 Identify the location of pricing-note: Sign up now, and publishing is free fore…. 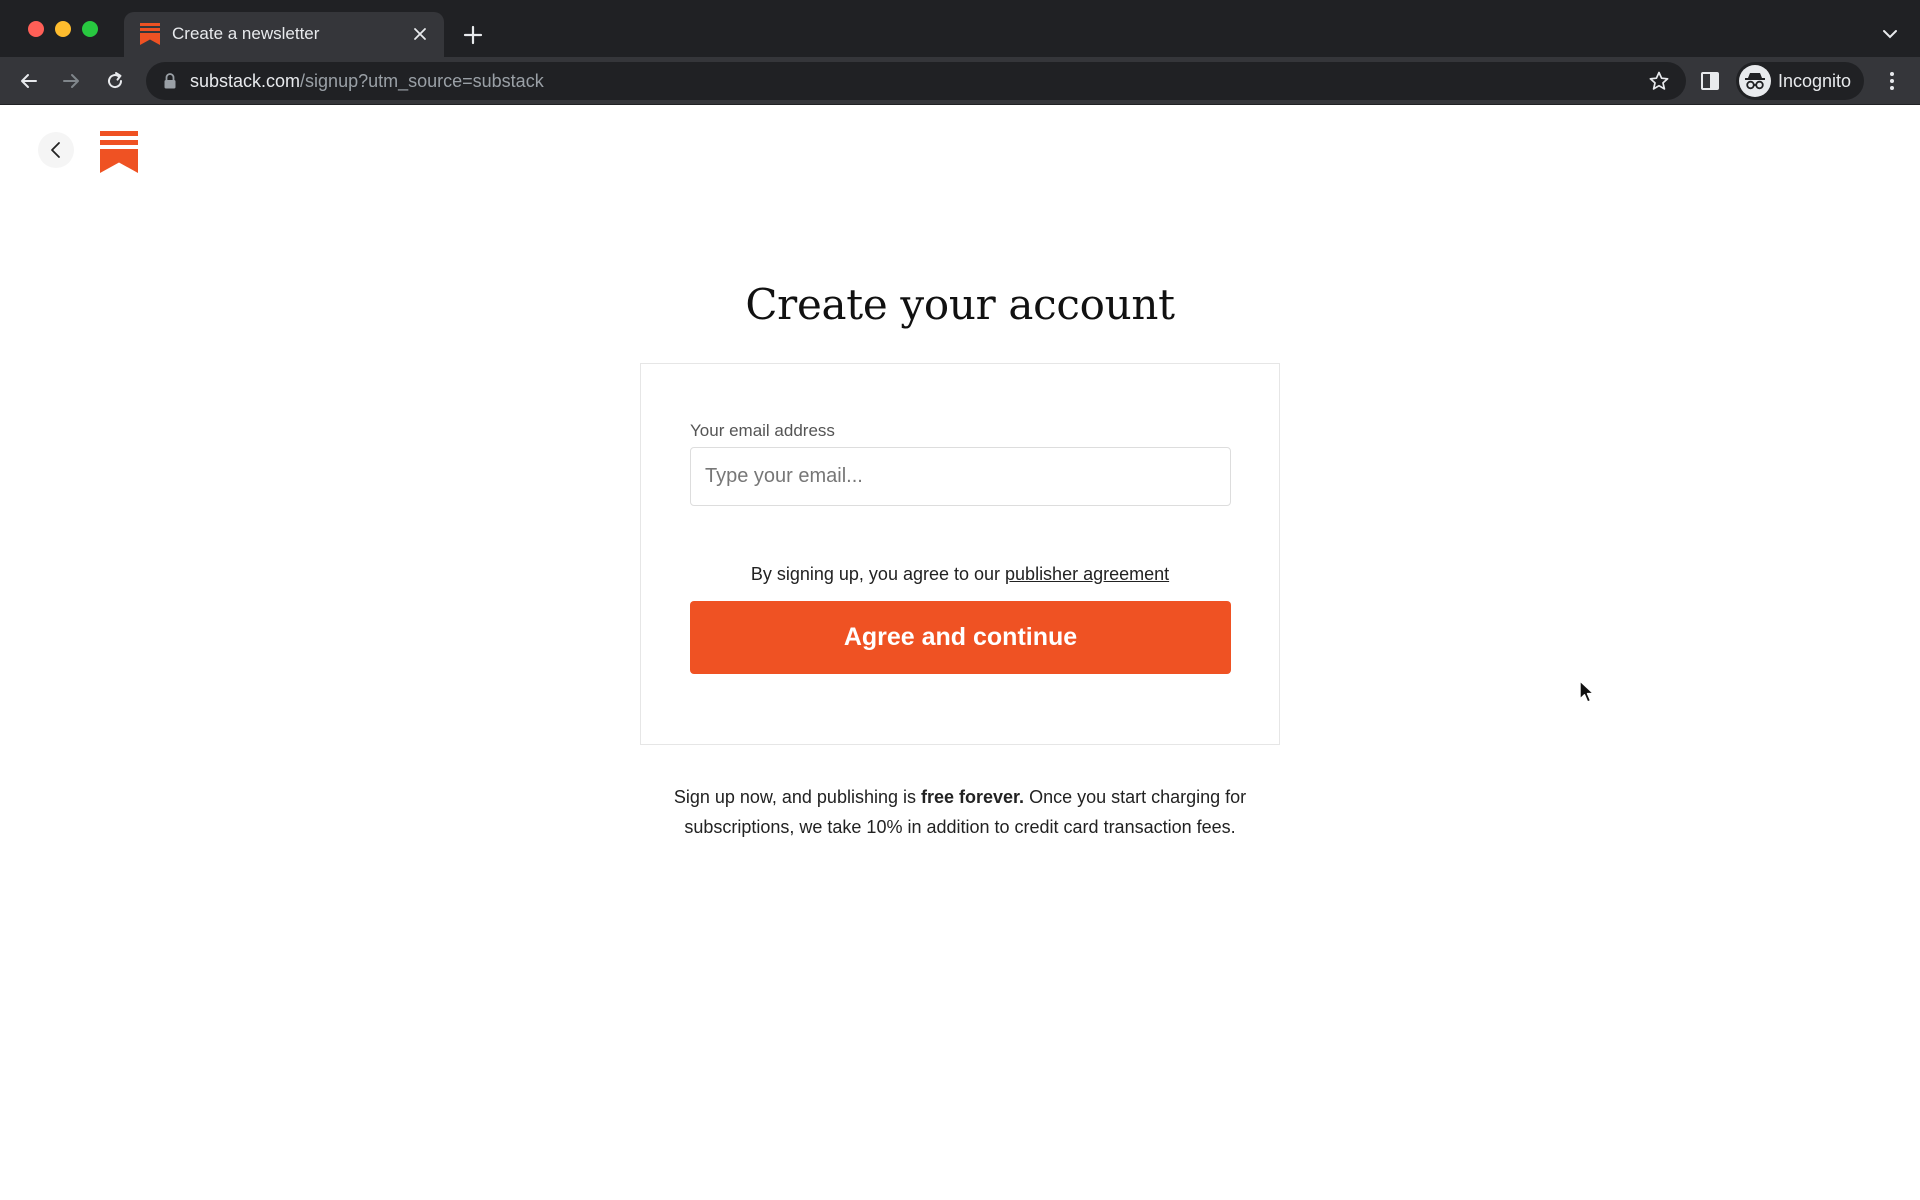
(960, 812).